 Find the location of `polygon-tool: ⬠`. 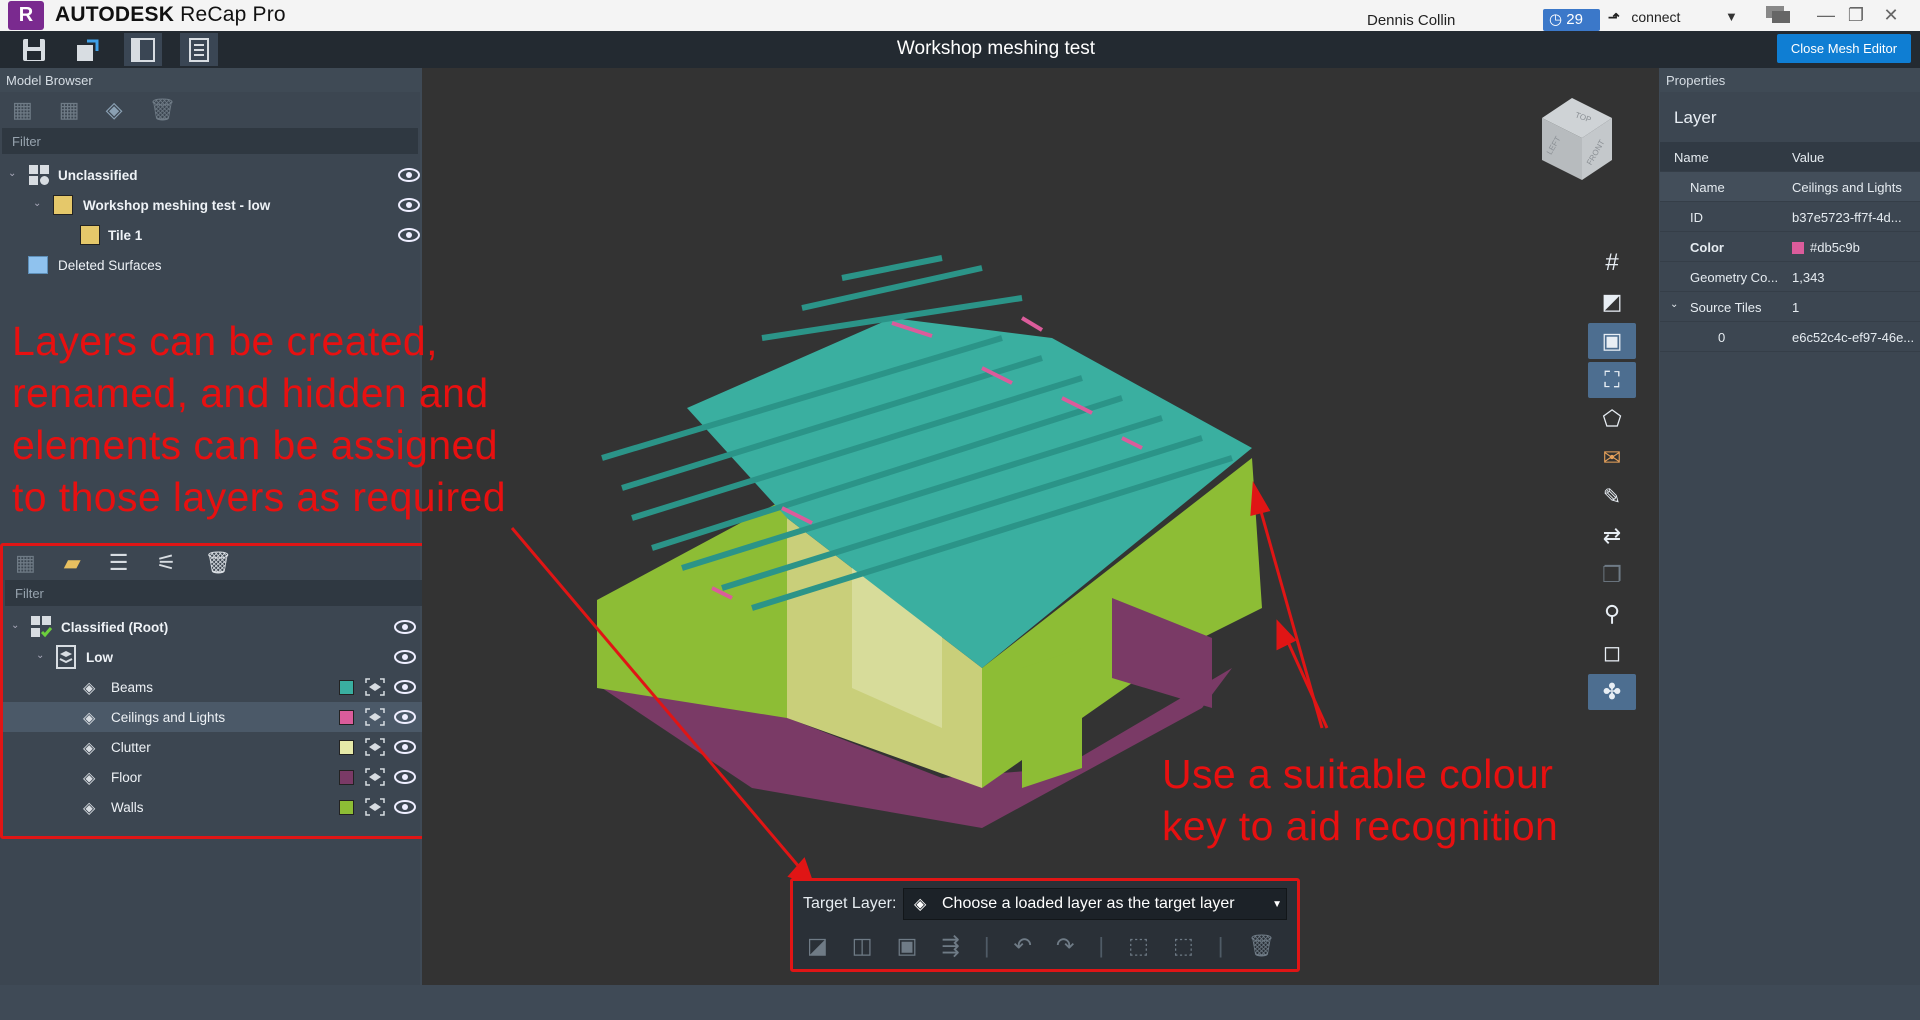

polygon-tool: ⬠ is located at coordinates (1612, 419).